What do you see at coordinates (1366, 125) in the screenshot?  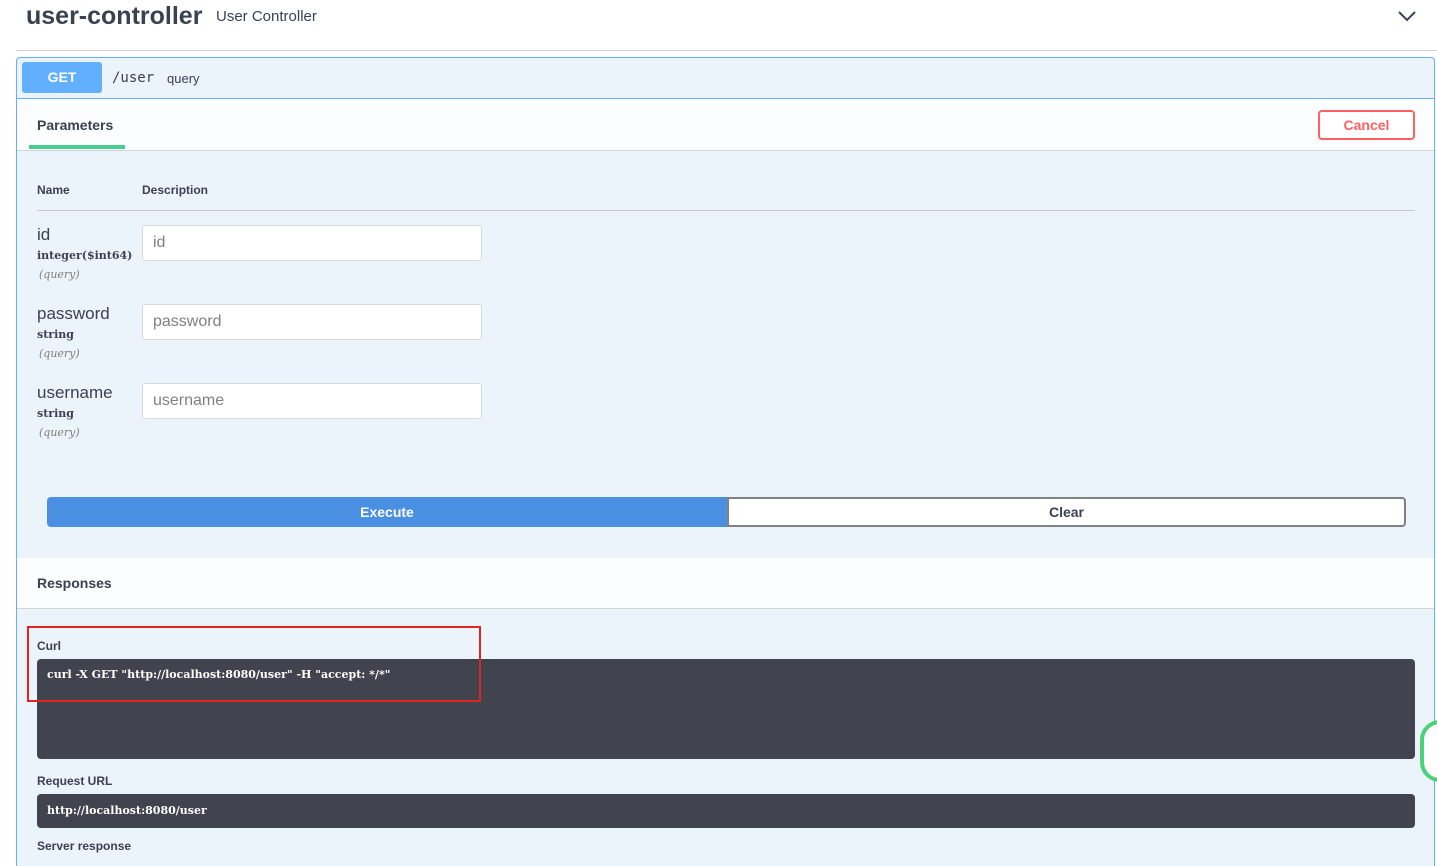 I see `cancel-button: Cancel` at bounding box center [1366, 125].